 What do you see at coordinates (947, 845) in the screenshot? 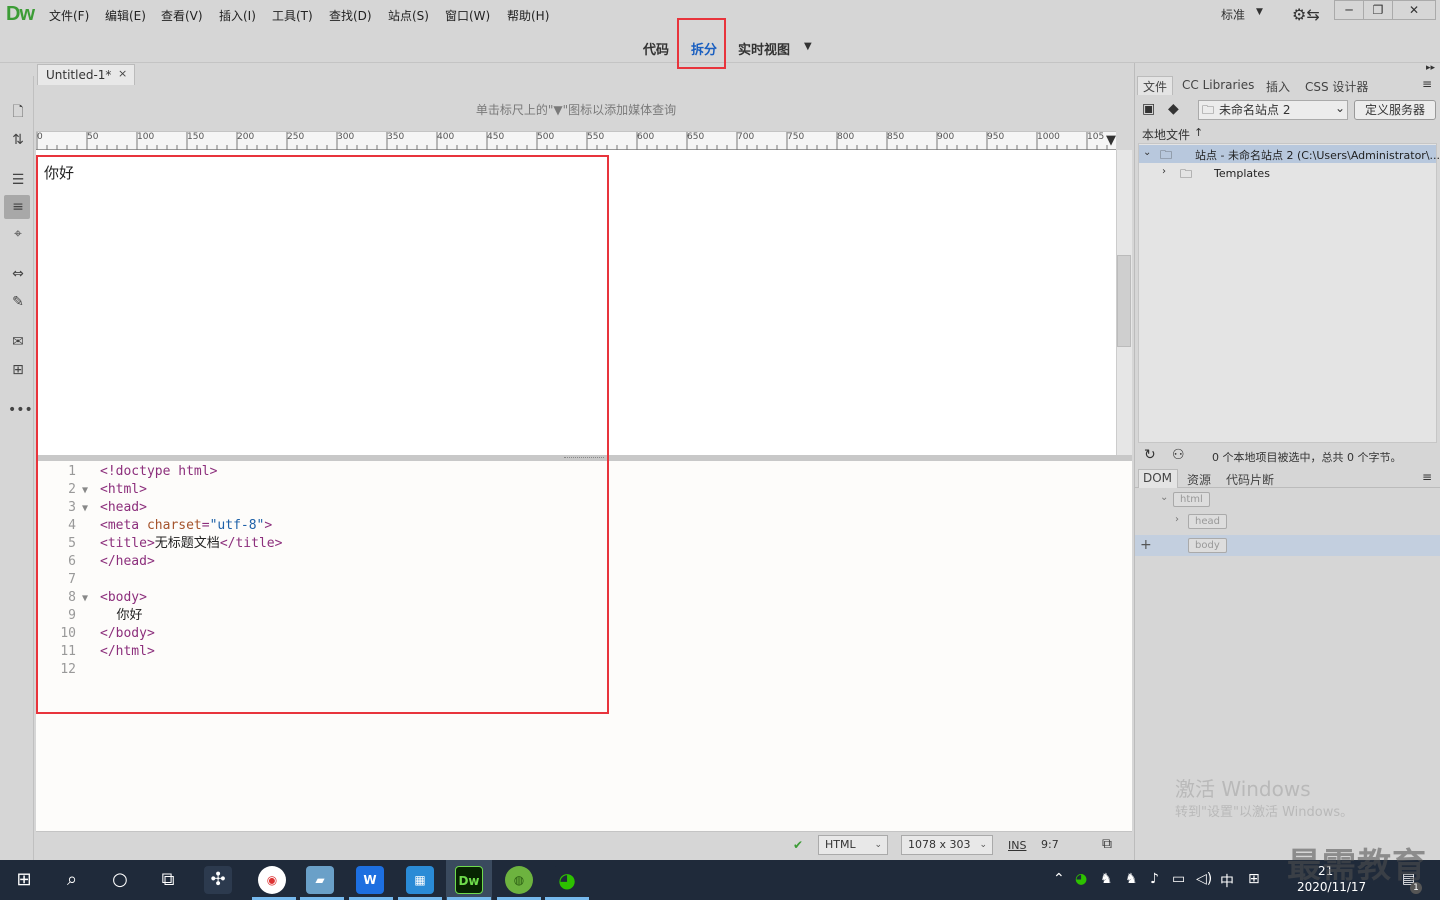
I see `window-size-select: 1078 x 303 ⌄` at bounding box center [947, 845].